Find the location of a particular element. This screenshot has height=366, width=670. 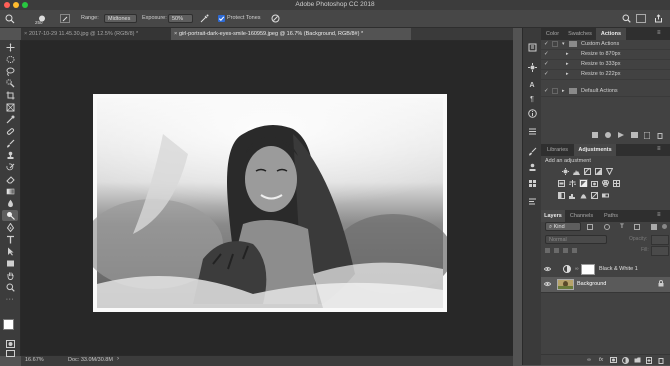

layer-mask-thumbnail is located at coordinates (588, 269).